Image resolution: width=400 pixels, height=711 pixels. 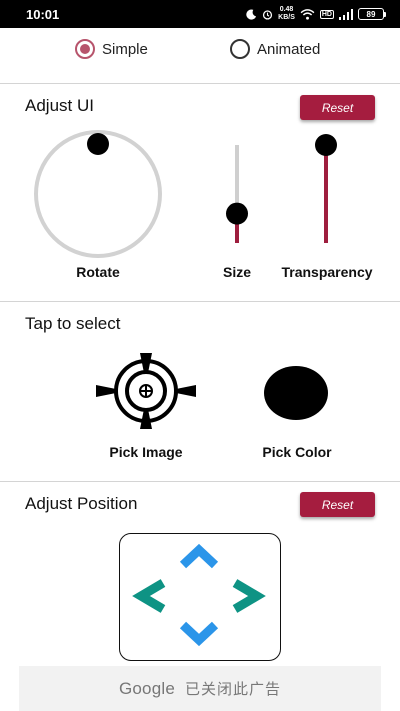 What do you see at coordinates (286, 13) in the screenshot?
I see `network-speed: 0.48 KB/S` at bounding box center [286, 13].